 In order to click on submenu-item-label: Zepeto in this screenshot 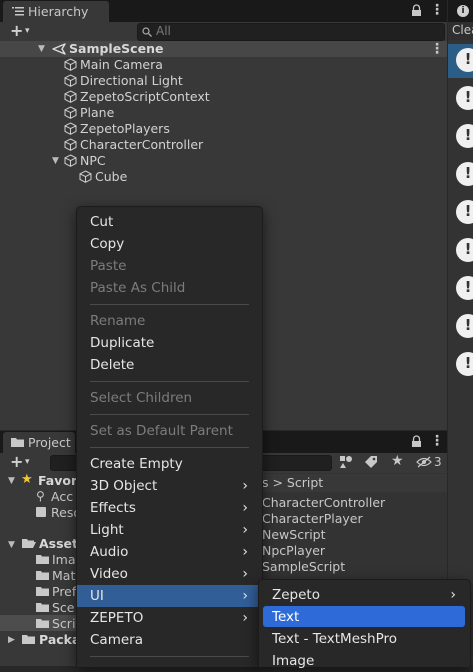, I will do `click(296, 595)`.